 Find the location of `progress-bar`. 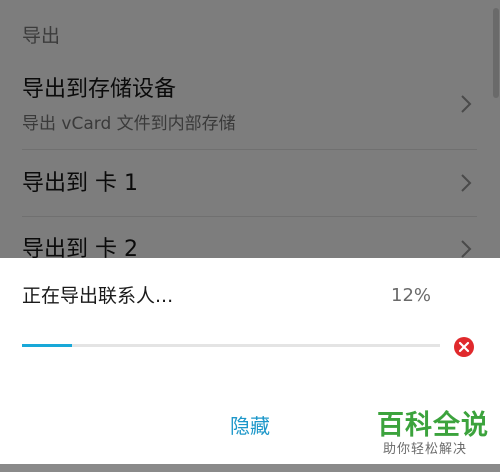

progress-bar is located at coordinates (231, 345).